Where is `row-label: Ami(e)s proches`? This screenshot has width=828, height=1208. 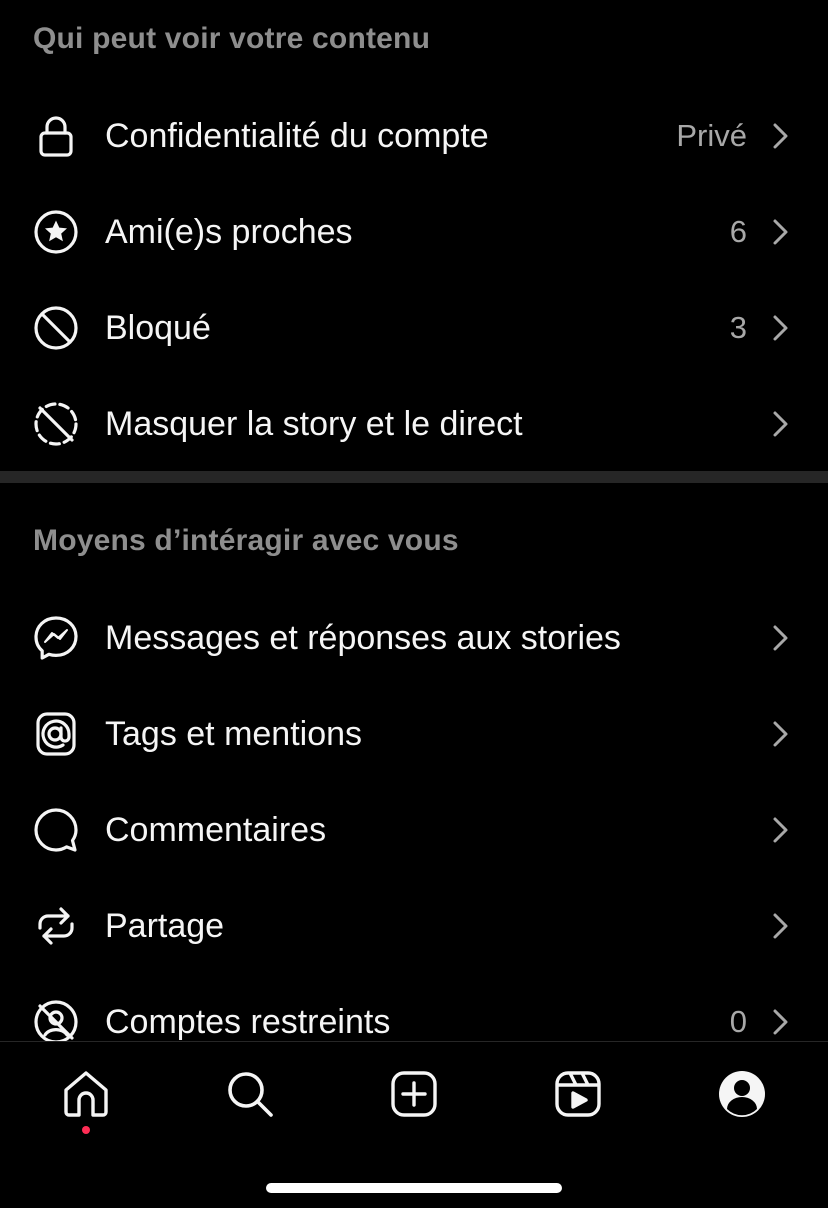
row-label: Ami(e)s proches is located at coordinates (229, 231).